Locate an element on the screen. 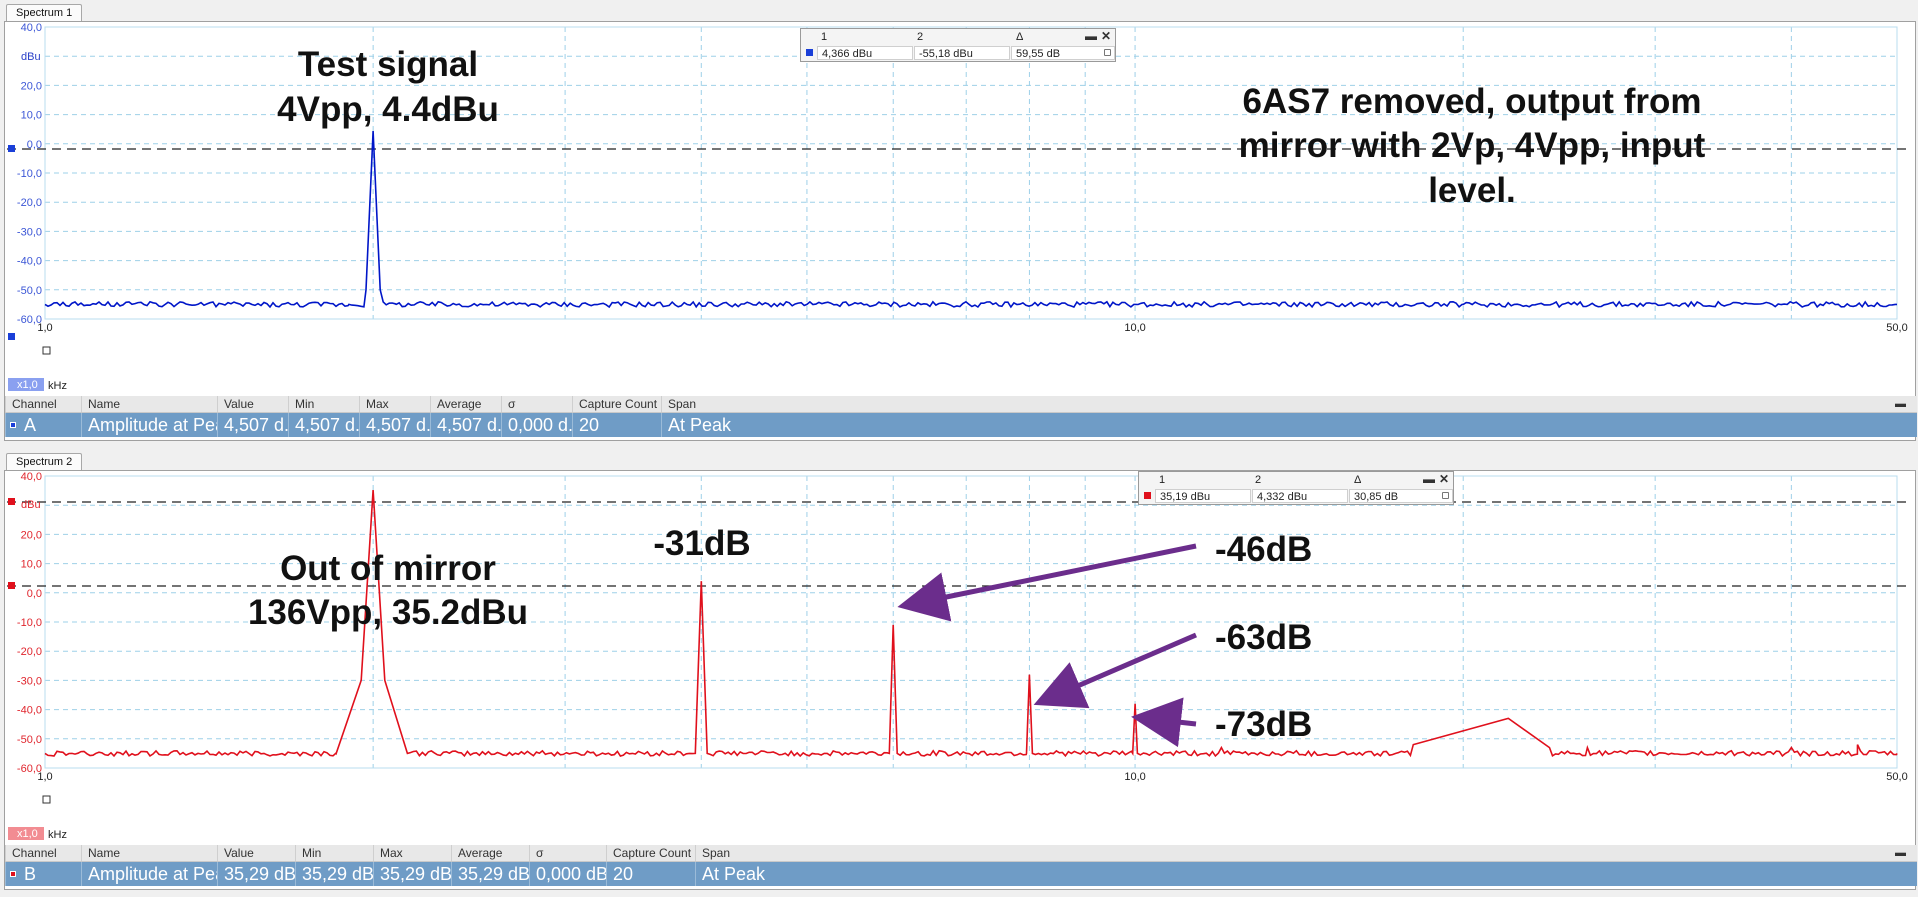  y-tick-label: -50,0 is located at coordinates (29, 740).